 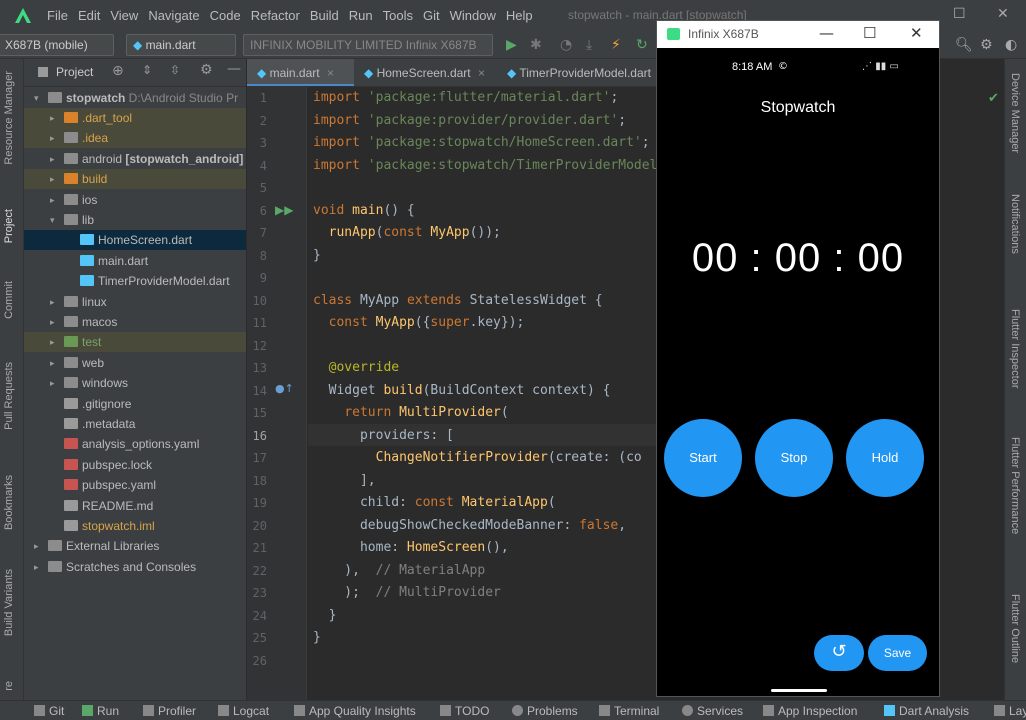 What do you see at coordinates (361, 15) in the screenshot?
I see `menu-run: Run` at bounding box center [361, 15].